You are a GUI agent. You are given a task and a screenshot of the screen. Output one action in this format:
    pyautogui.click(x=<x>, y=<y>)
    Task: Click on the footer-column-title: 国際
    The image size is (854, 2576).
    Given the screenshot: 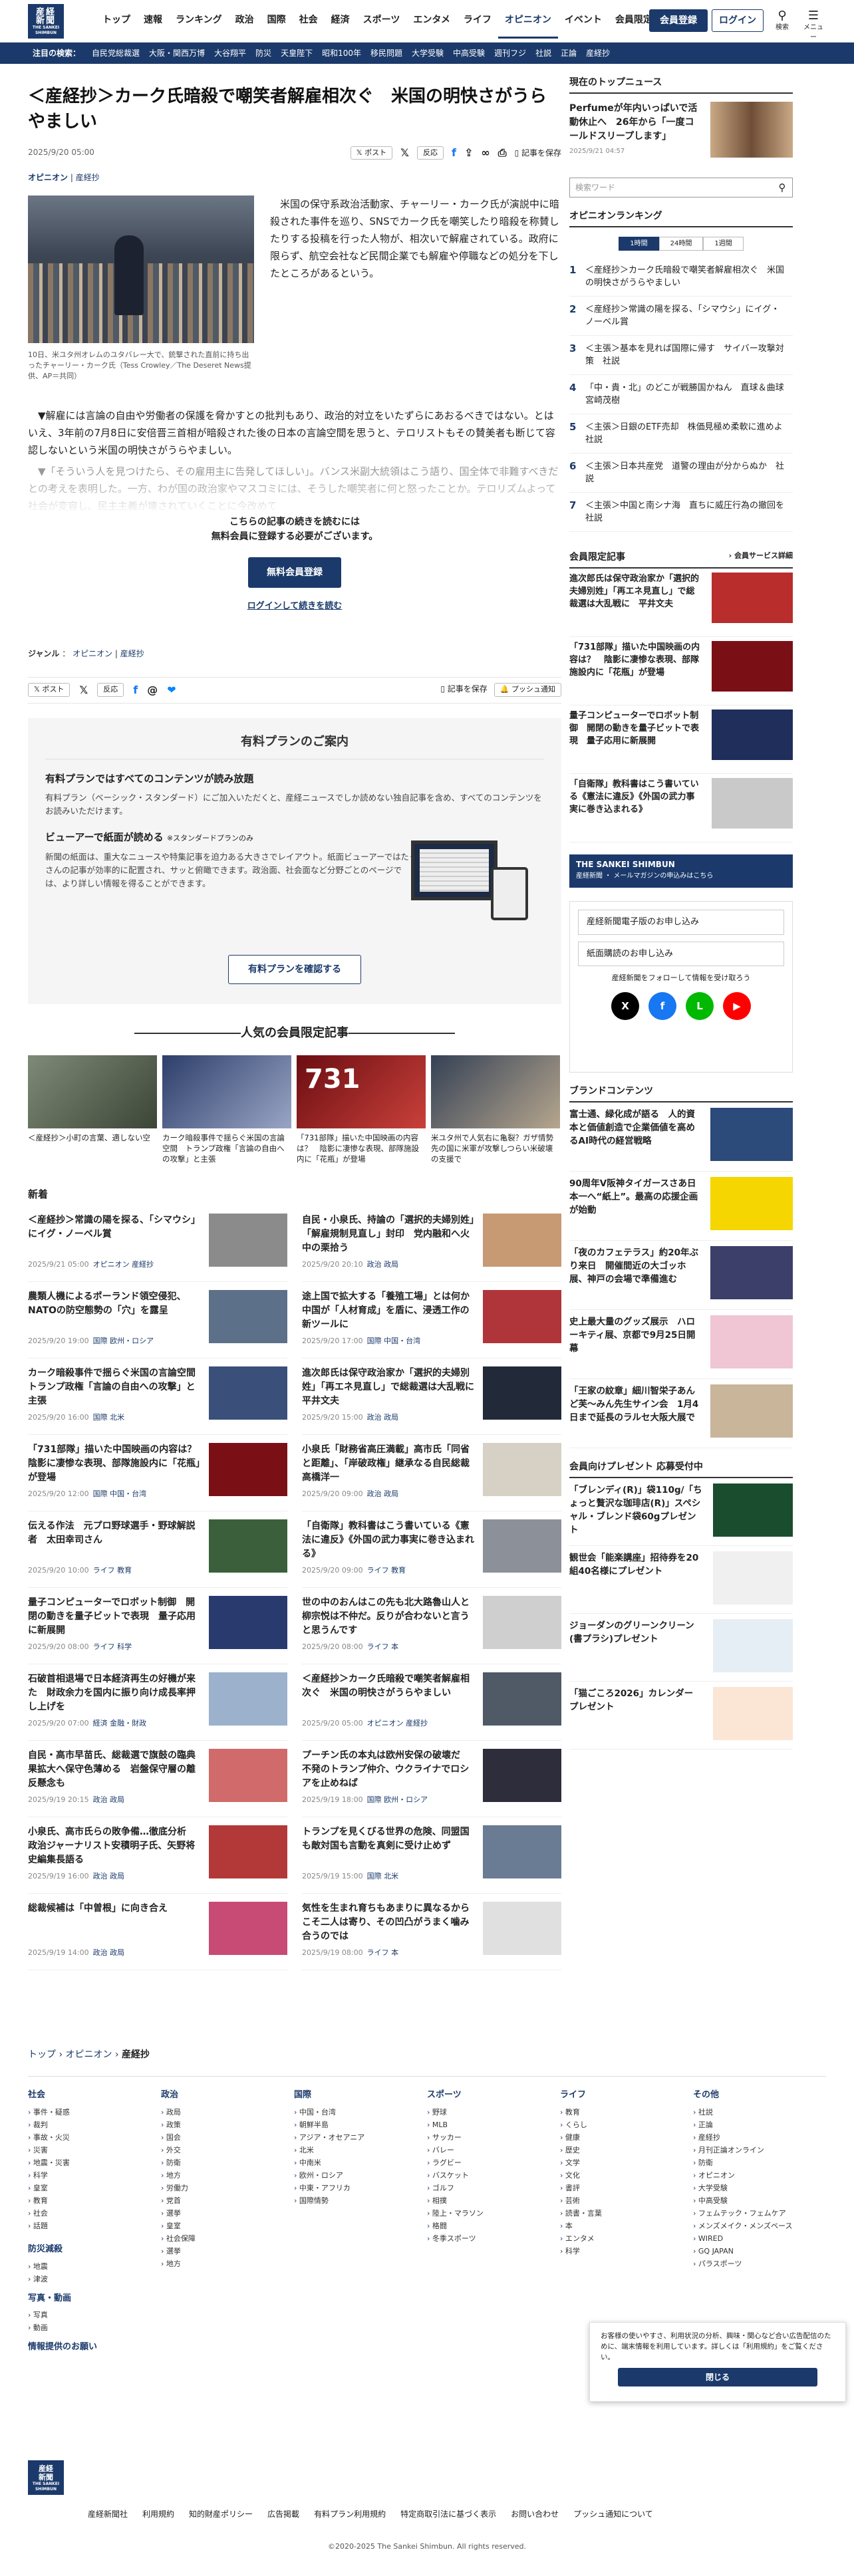 What is the action you would take?
    pyautogui.click(x=357, y=2095)
    